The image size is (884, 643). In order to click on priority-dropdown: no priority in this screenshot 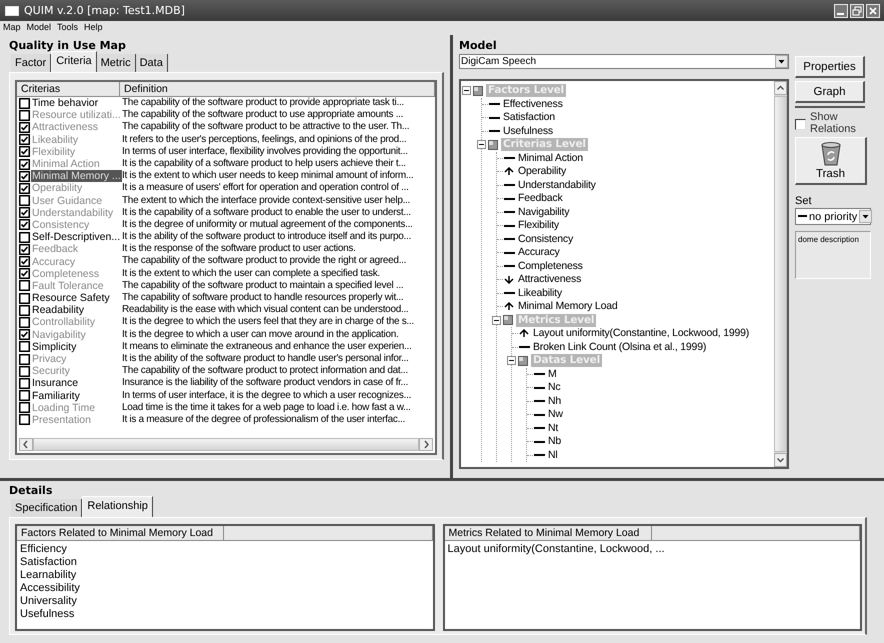, I will do `click(833, 216)`.